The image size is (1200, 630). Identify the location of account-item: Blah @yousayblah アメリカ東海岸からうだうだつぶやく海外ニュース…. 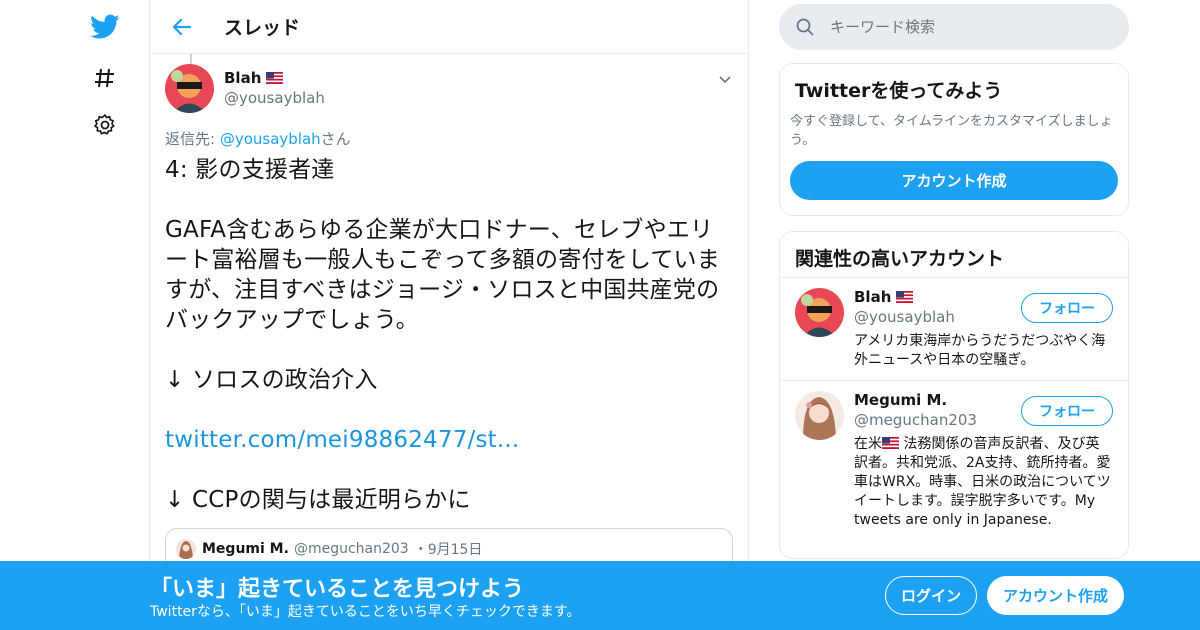
(954, 328).